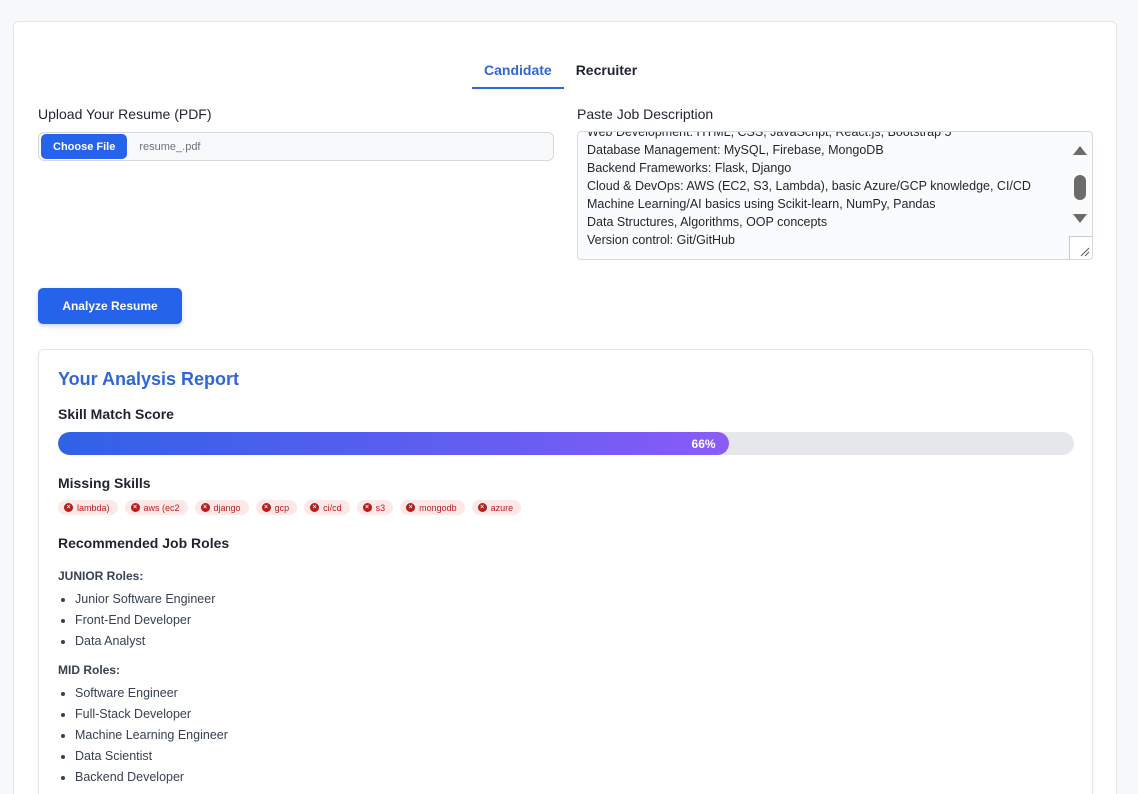 The width and height of the screenshot is (1138, 794). What do you see at coordinates (104, 483) in the screenshot?
I see `missing-skills-heading: Missing Skills` at bounding box center [104, 483].